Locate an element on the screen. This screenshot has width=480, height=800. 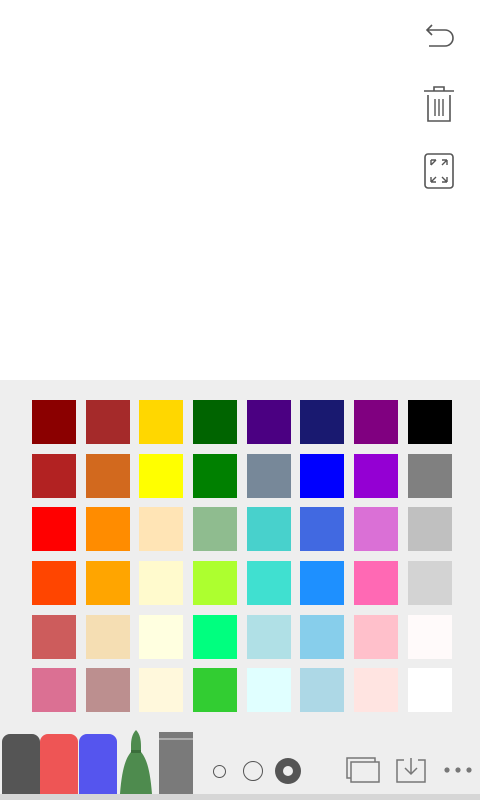
brush-tool is located at coordinates (136, 761).